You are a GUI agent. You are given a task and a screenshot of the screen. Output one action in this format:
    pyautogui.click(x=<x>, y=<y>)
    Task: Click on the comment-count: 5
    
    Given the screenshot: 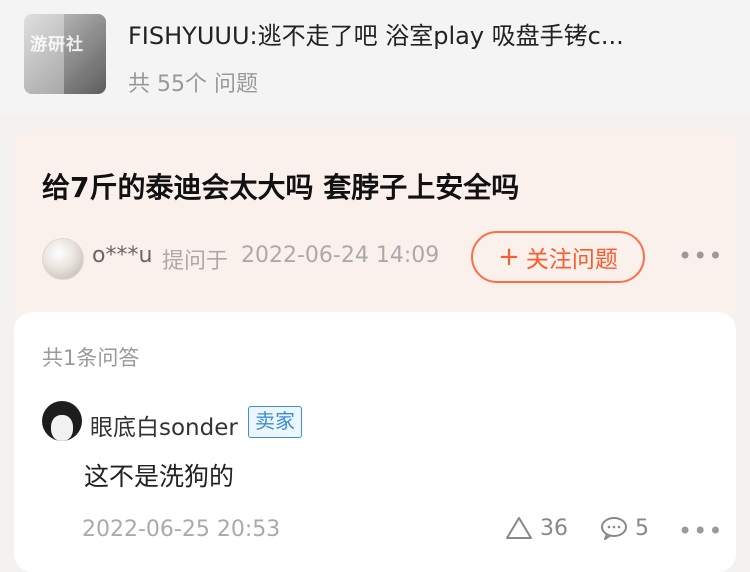 What is the action you would take?
    pyautogui.click(x=642, y=528)
    